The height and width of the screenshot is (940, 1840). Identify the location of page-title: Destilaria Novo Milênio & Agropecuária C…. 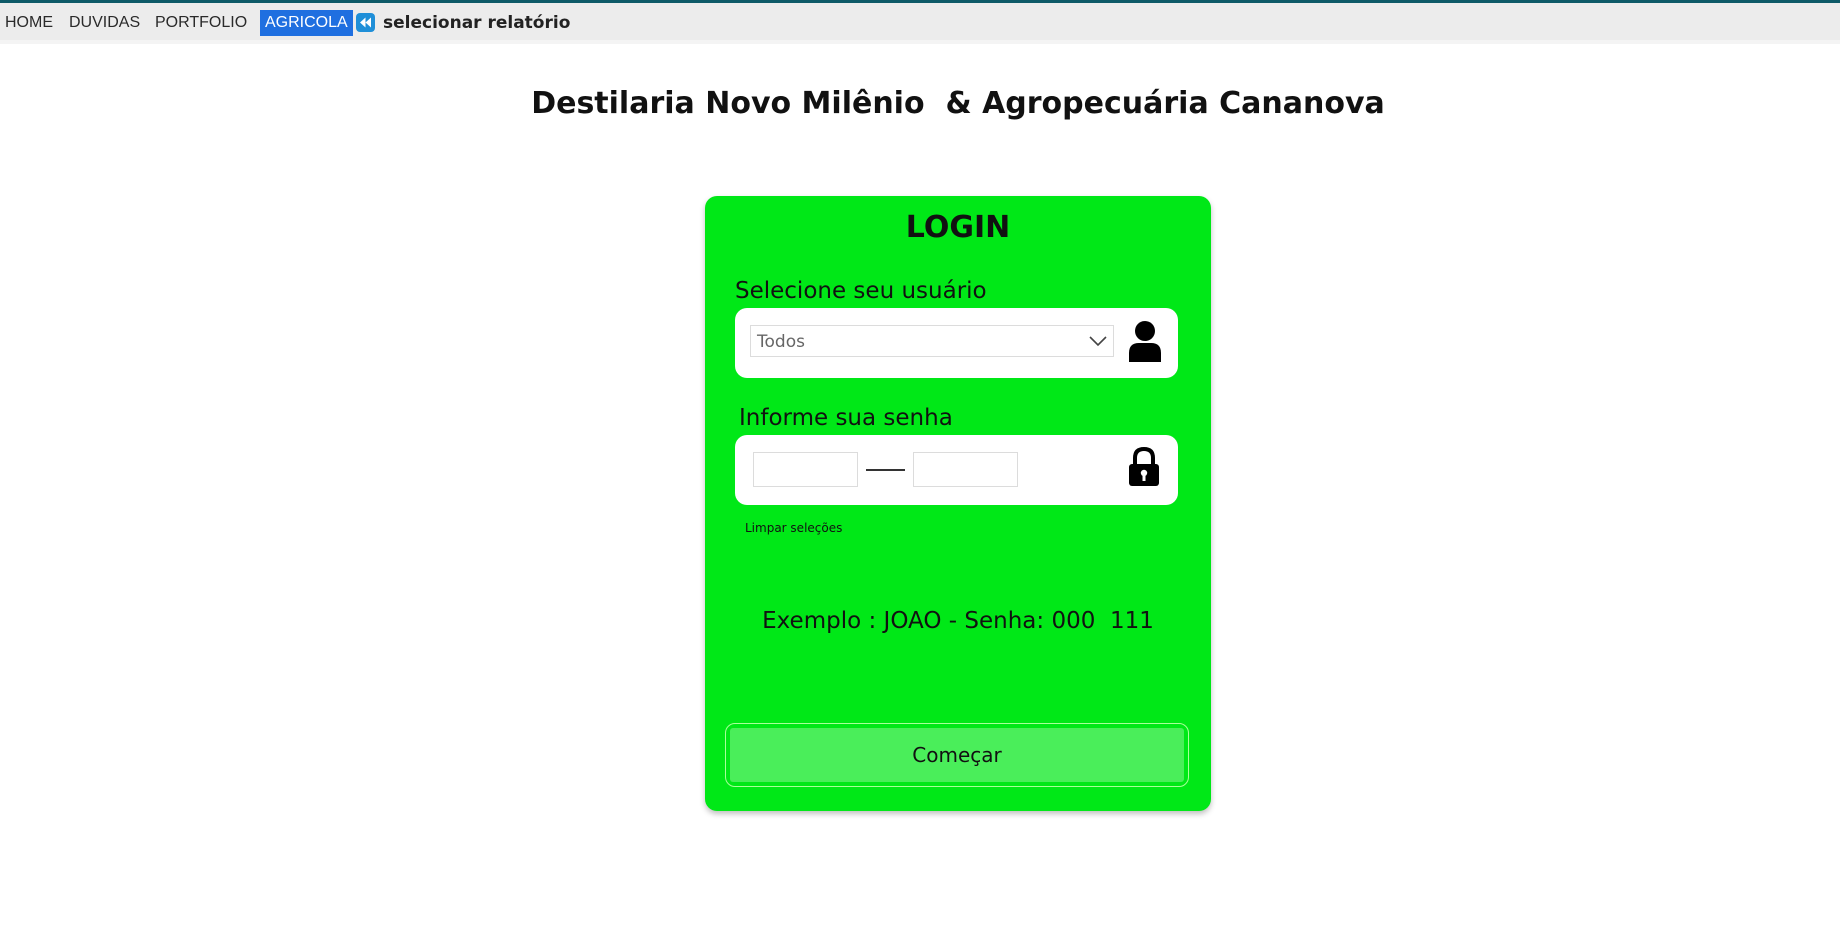
(958, 103).